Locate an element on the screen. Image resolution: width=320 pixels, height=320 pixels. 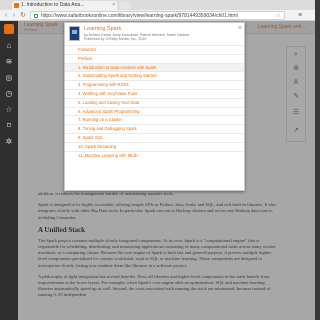
toc-item: 8. Tuning and Debugging Spark is located at coordinates (154, 128).